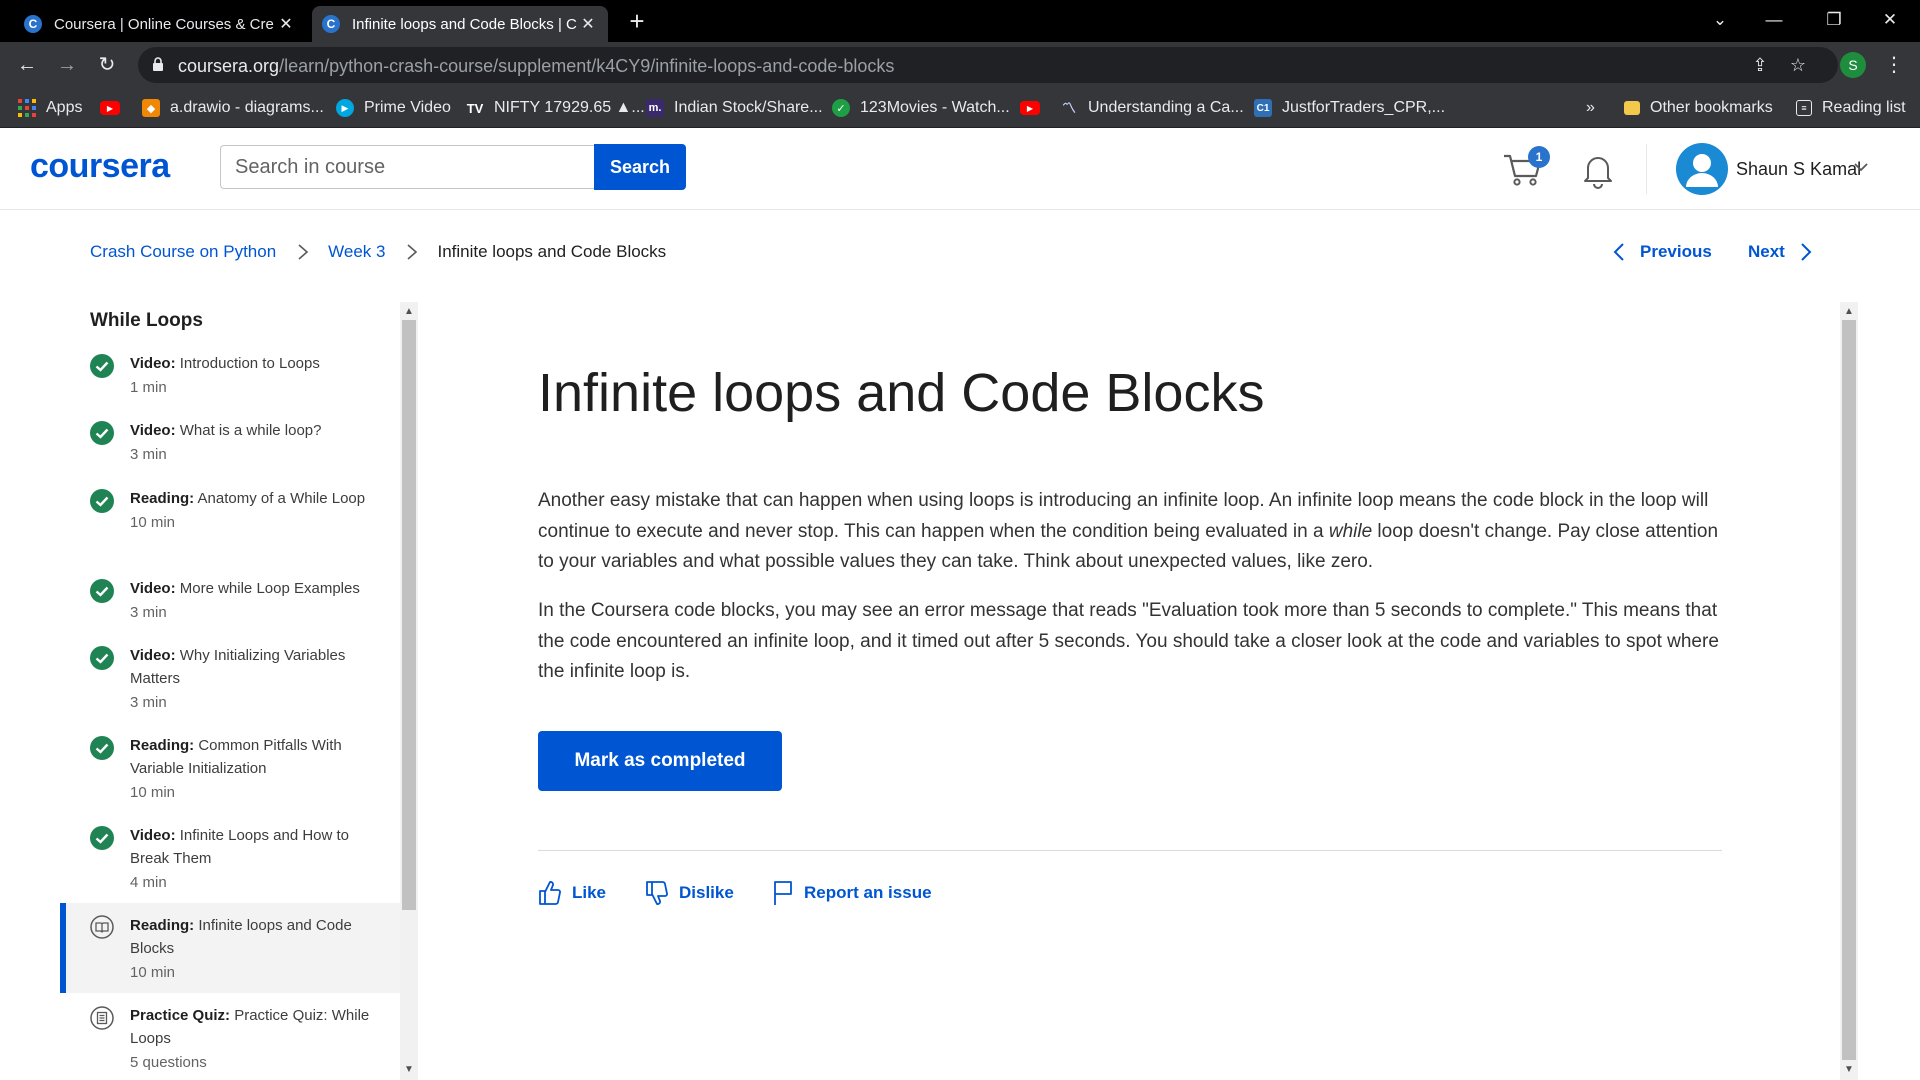 The image size is (1920, 1080). What do you see at coordinates (230, 449) in the screenshot?
I see `sidebar-item: Video: What is a while loop? 3 min` at bounding box center [230, 449].